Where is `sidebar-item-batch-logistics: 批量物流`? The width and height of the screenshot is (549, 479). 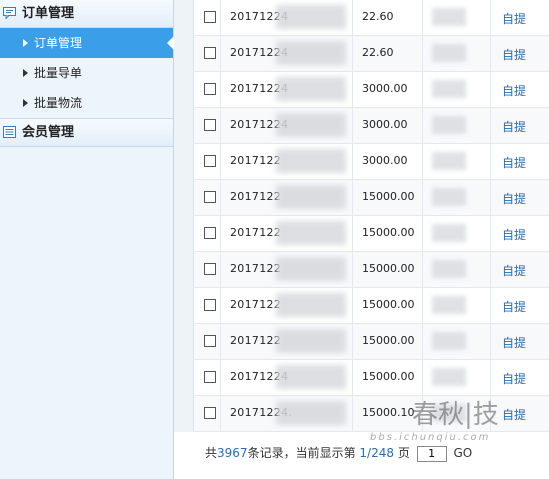 sidebar-item-batch-logistics: 批量物流 is located at coordinates (86, 103).